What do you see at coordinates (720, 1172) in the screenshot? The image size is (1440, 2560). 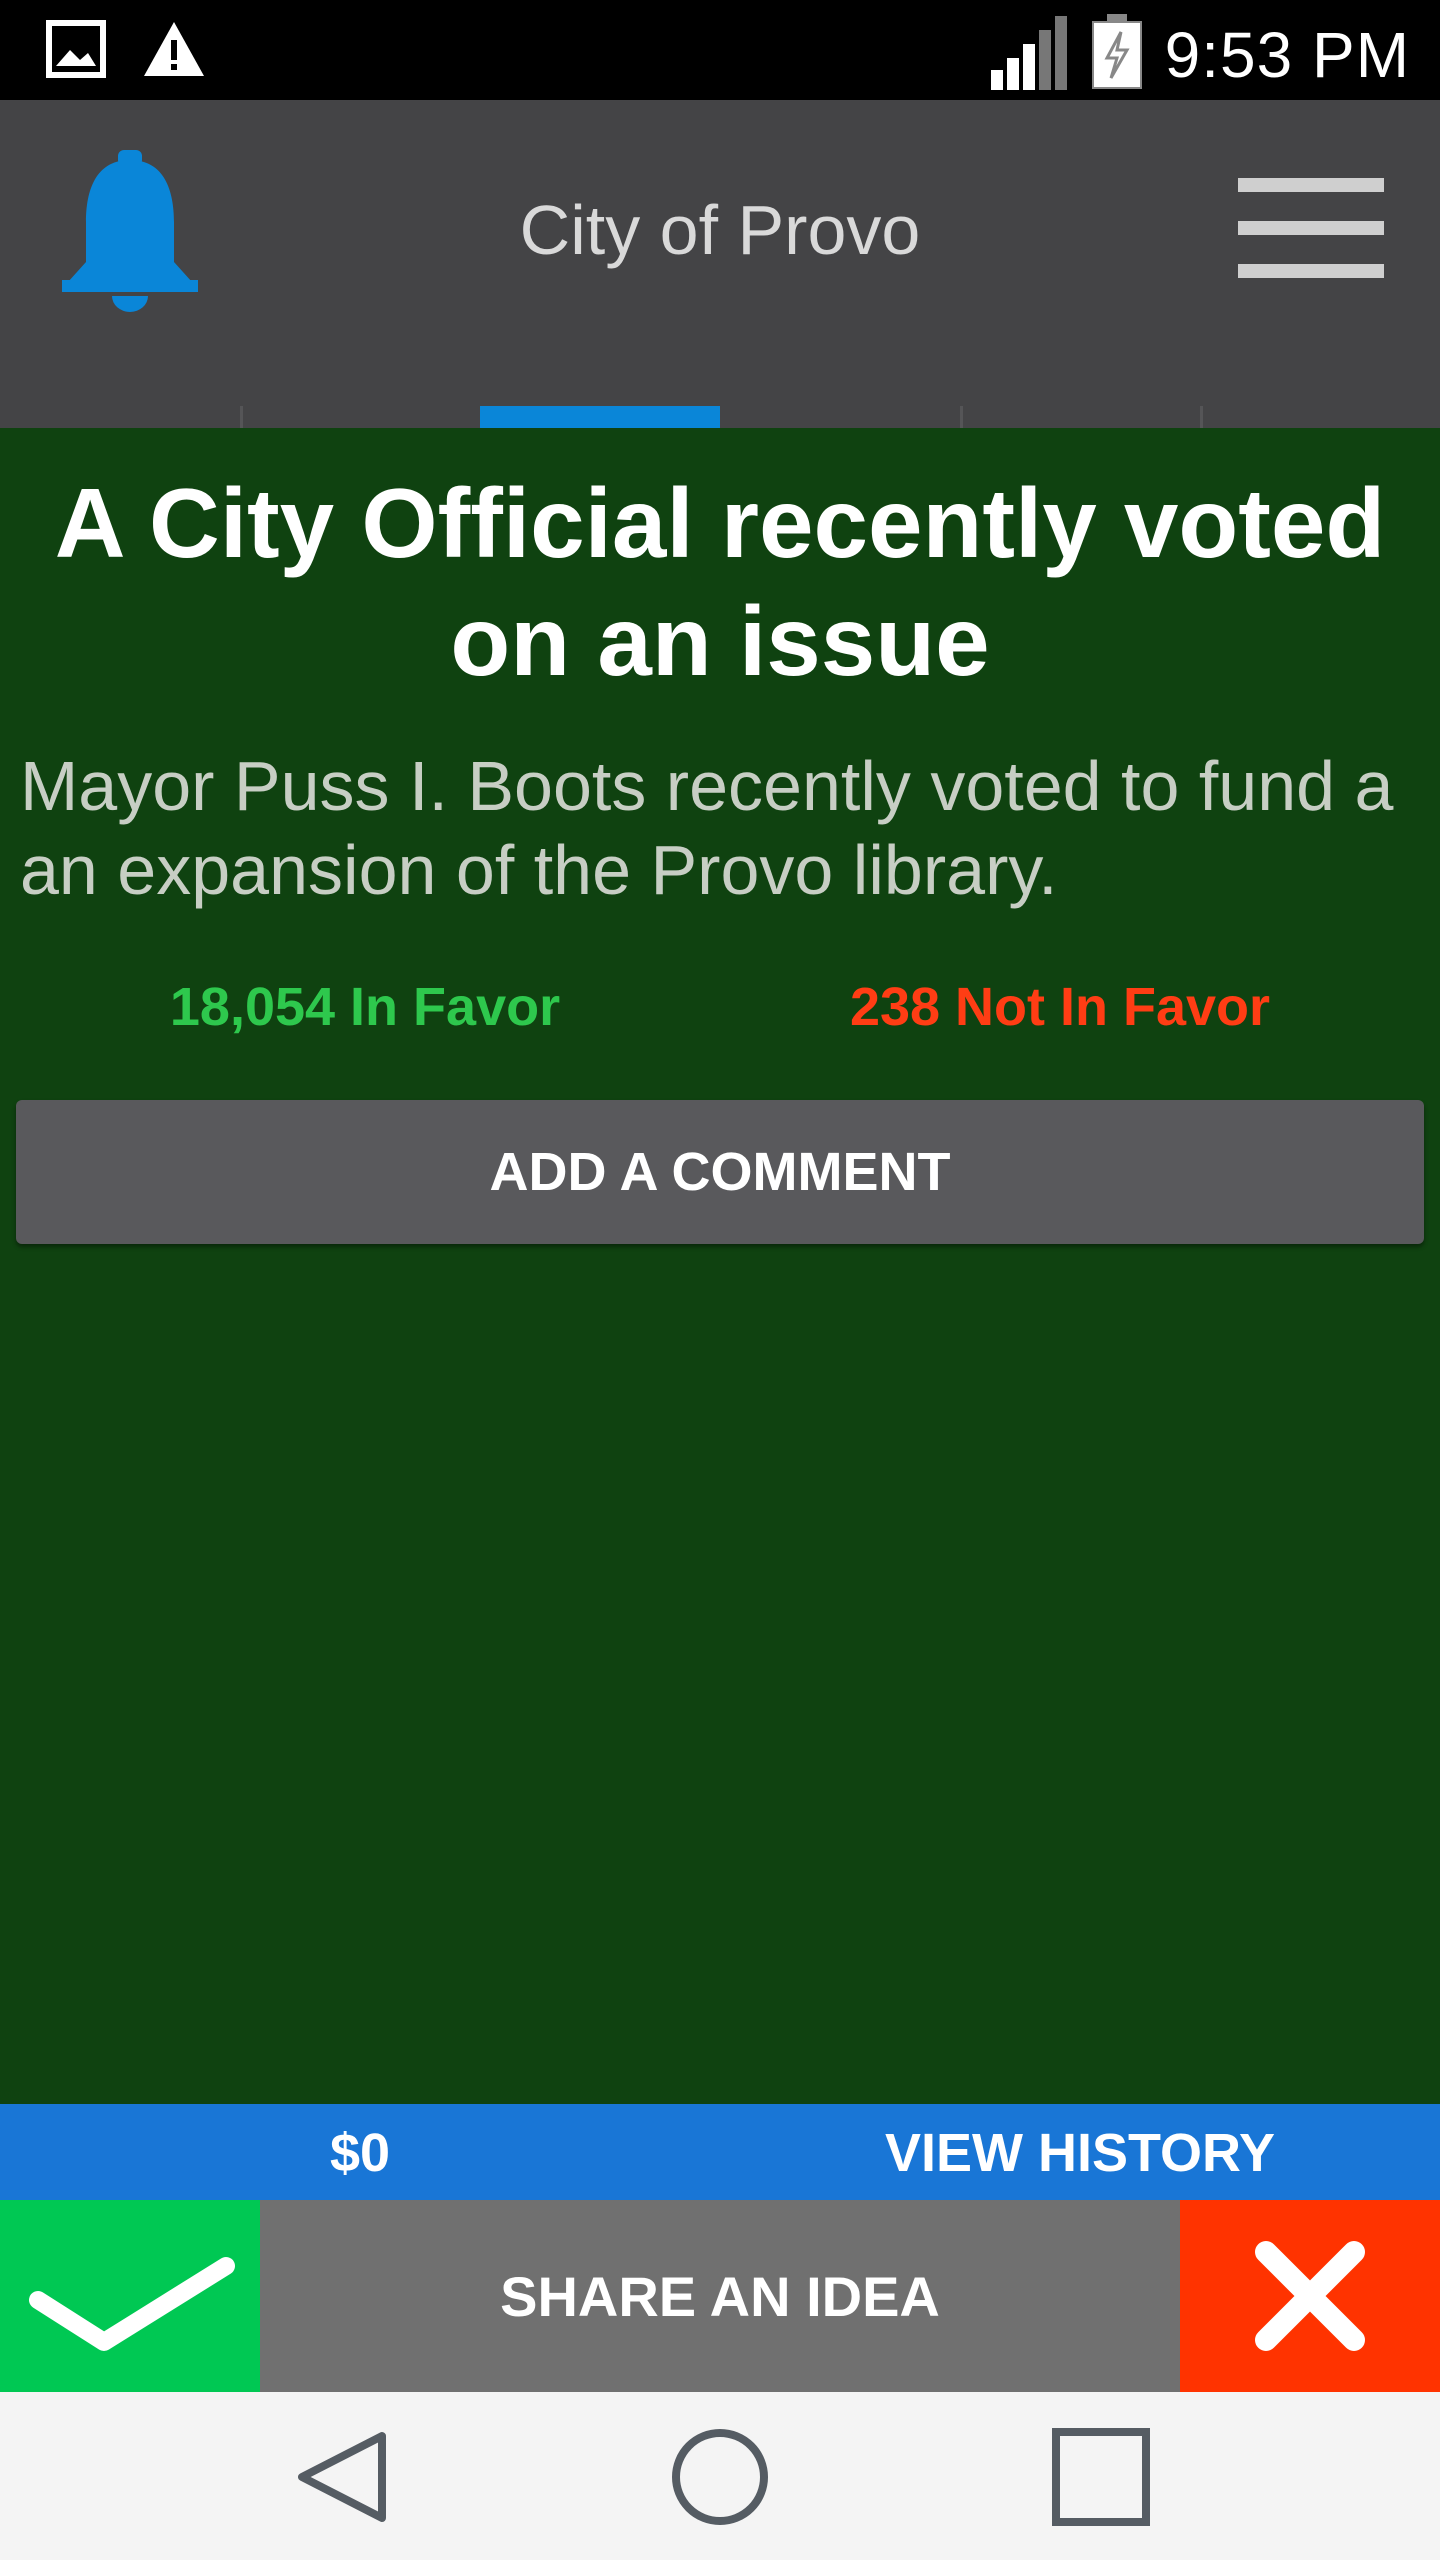 I see `add-comment-button: ADD A COMMENT` at bounding box center [720, 1172].